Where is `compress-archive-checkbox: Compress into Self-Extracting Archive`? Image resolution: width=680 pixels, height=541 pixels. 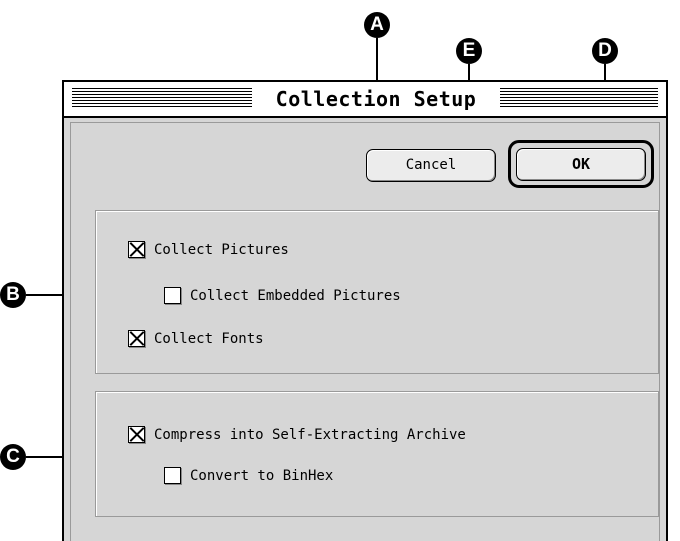
compress-archive-checkbox: Compress into Self-Extracting Archive is located at coordinates (297, 435).